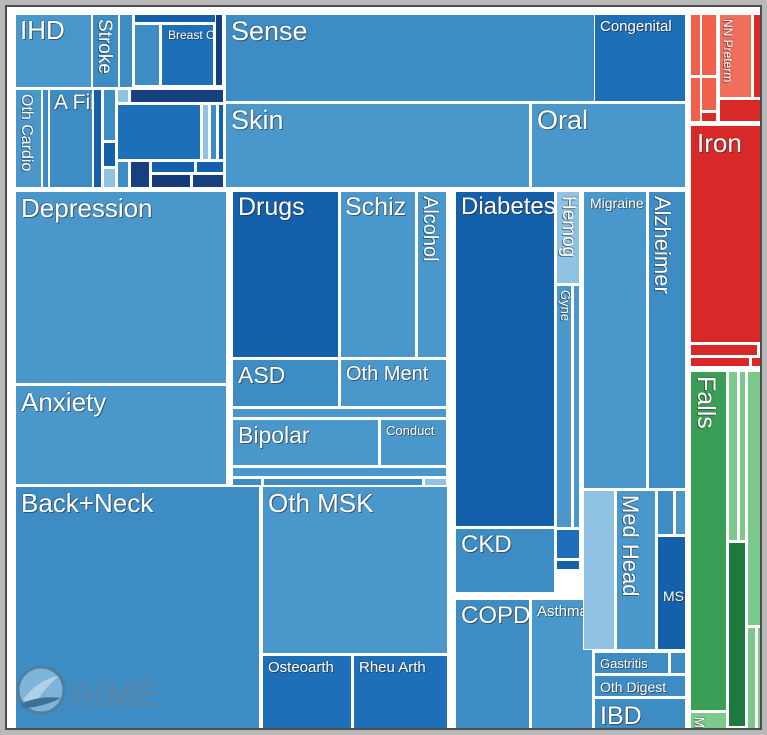 The height and width of the screenshot is (735, 767). What do you see at coordinates (73, 102) in the screenshot?
I see `tile-label-a-fib: A Fib` at bounding box center [73, 102].